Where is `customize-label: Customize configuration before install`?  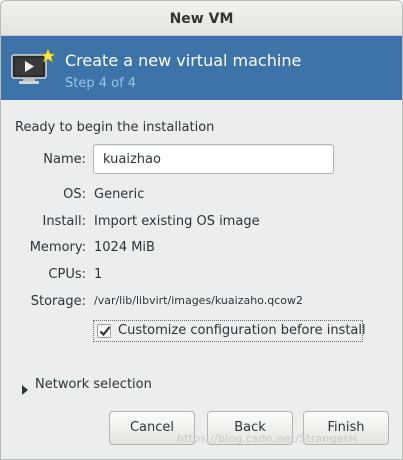 customize-label: Customize configuration before install is located at coordinates (242, 330).